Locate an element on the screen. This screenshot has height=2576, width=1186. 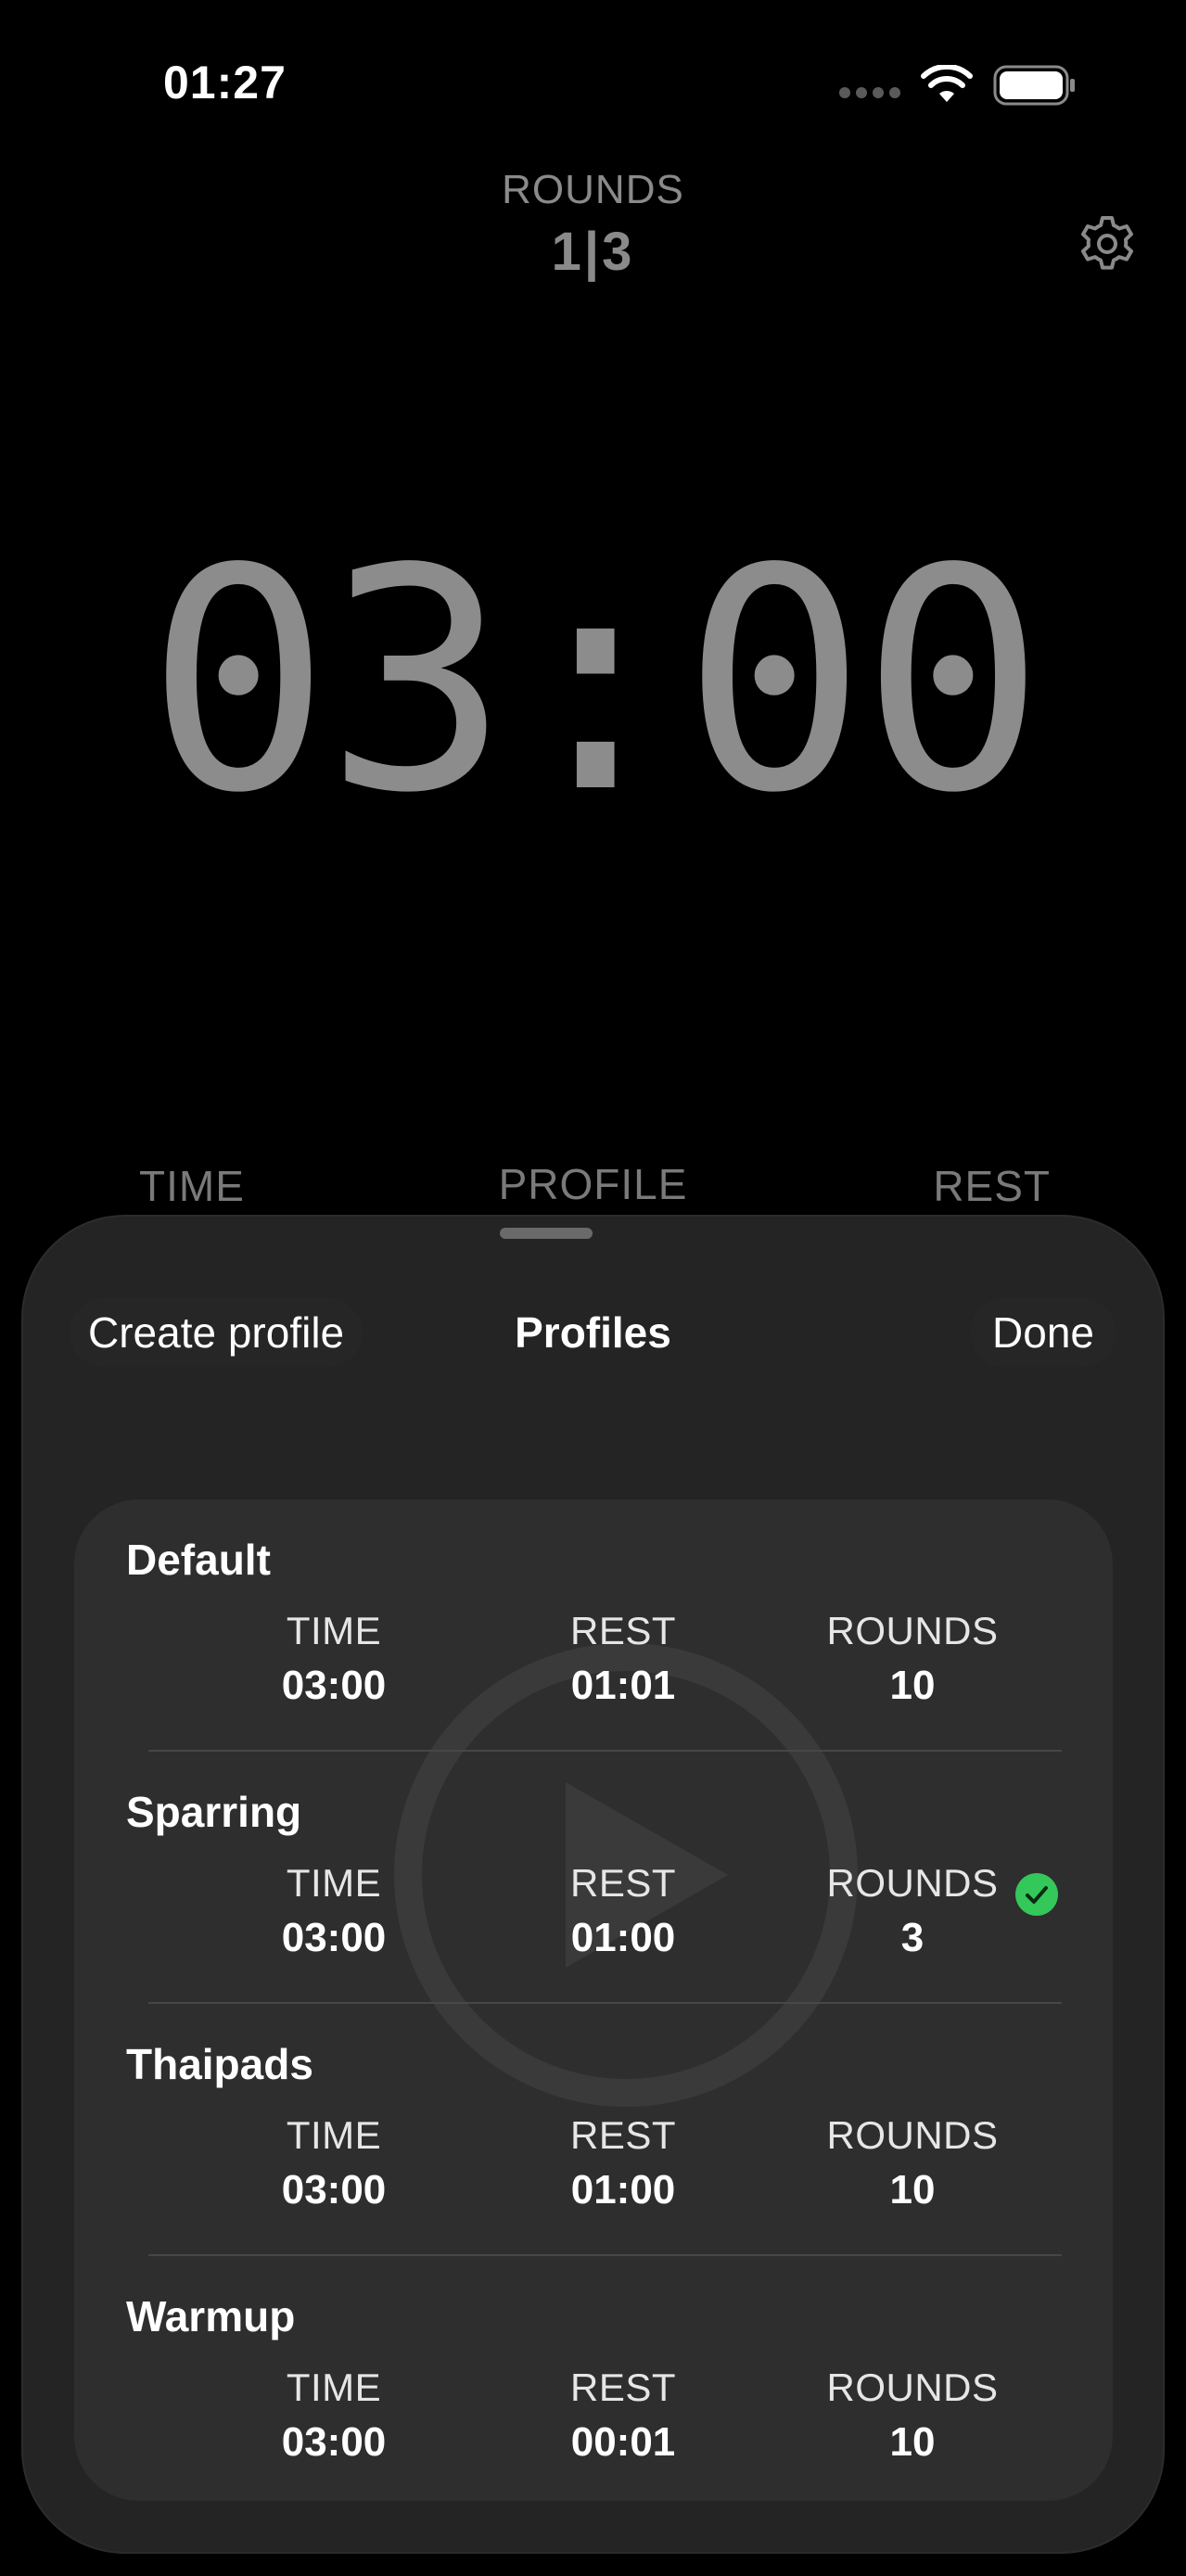
profile-row-default: Default TIME 03:00 REST 01:01 ROUNDS 10 is located at coordinates (593, 1625).